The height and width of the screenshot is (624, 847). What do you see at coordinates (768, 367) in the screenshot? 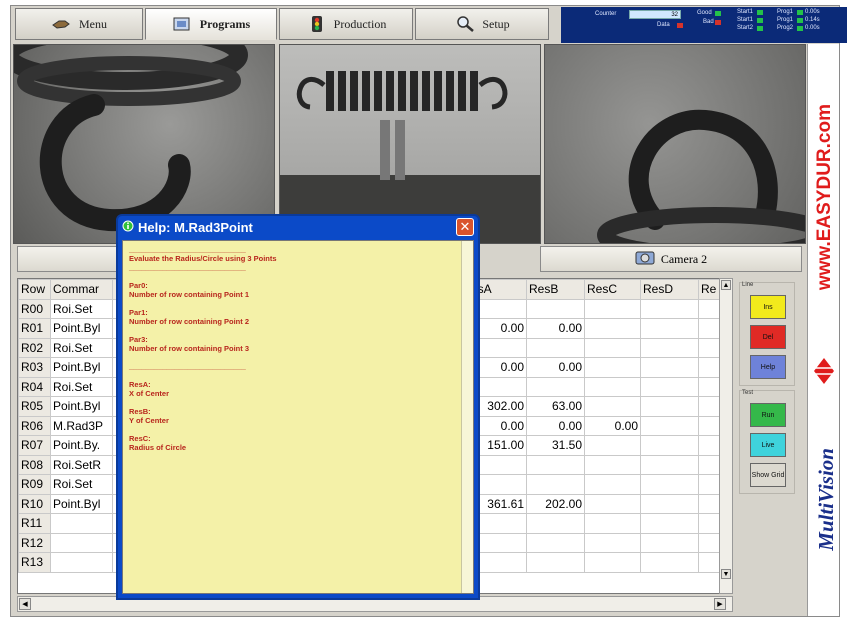
I see `help-button: Help` at bounding box center [768, 367].